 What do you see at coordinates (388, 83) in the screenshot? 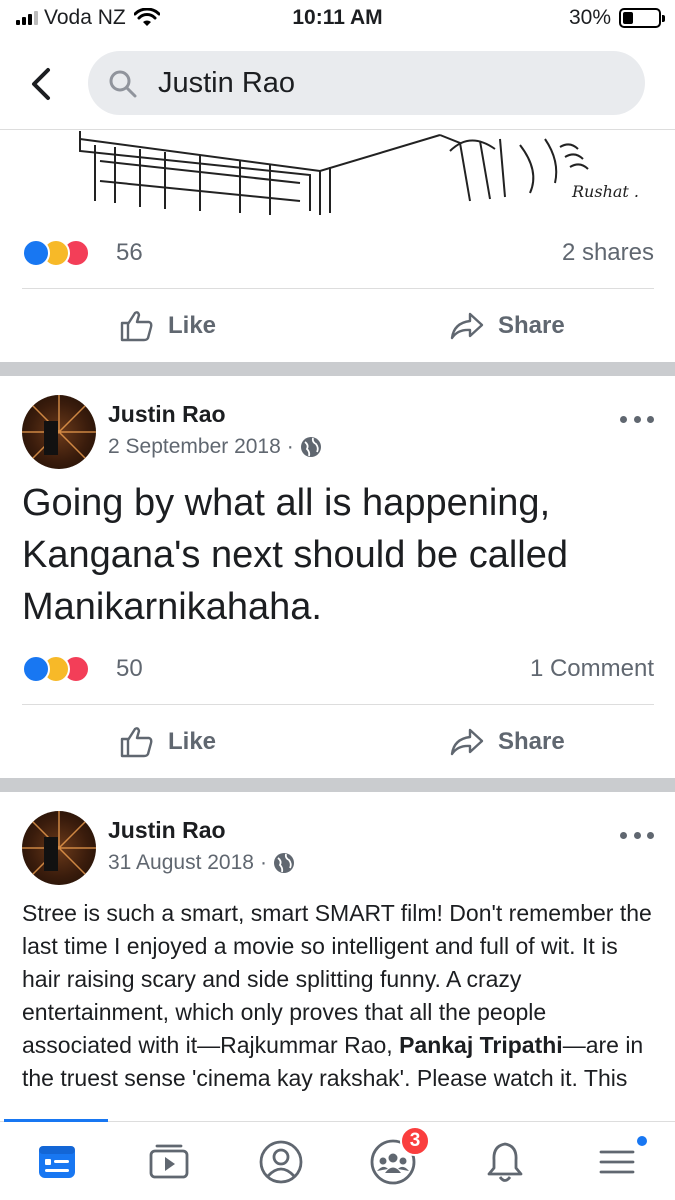
I see `search-input` at bounding box center [388, 83].